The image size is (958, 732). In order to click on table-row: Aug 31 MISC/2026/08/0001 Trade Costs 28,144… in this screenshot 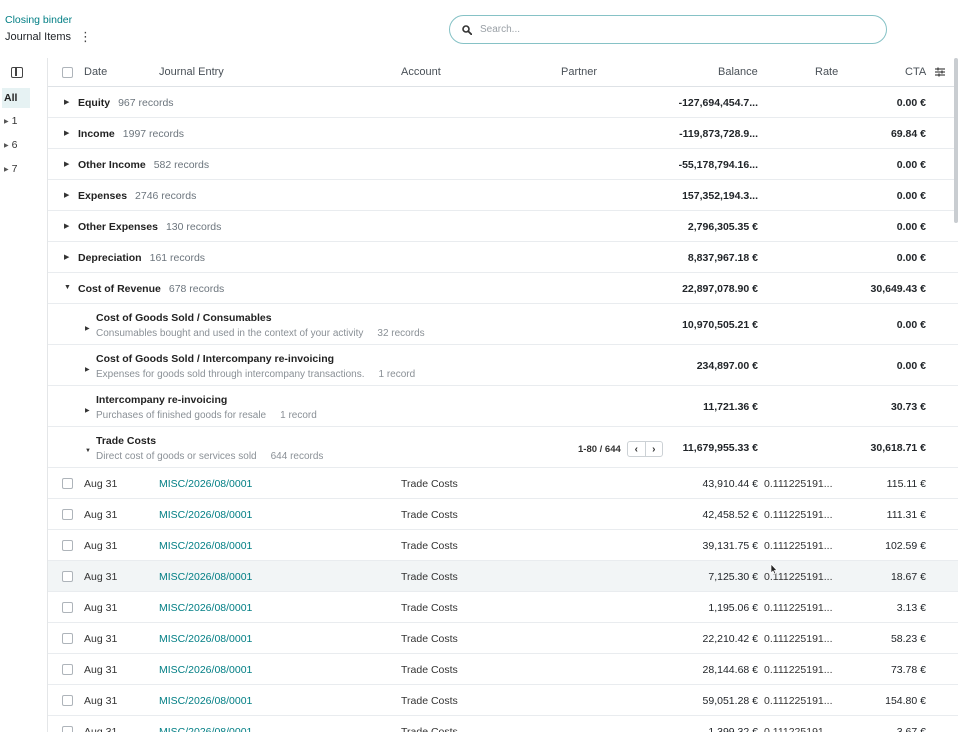, I will do `click(503, 669)`.